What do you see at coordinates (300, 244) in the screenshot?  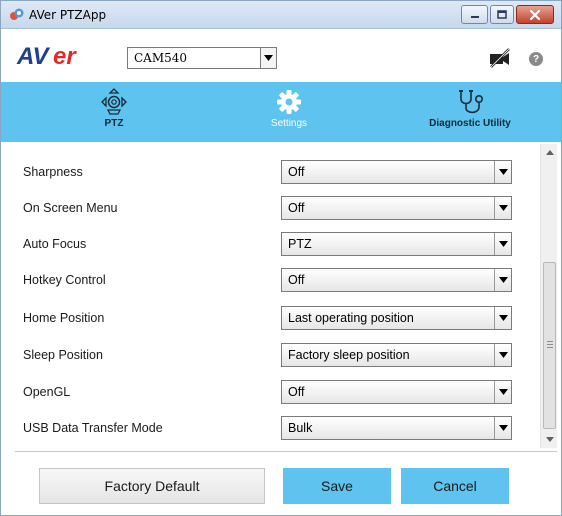 I see `select-value: PTZ` at bounding box center [300, 244].